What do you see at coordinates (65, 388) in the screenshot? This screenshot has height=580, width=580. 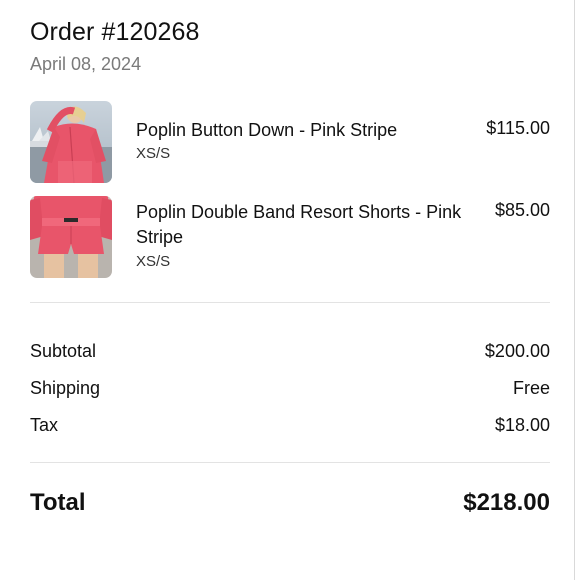 I see `shipping-label: Shipping` at bounding box center [65, 388].